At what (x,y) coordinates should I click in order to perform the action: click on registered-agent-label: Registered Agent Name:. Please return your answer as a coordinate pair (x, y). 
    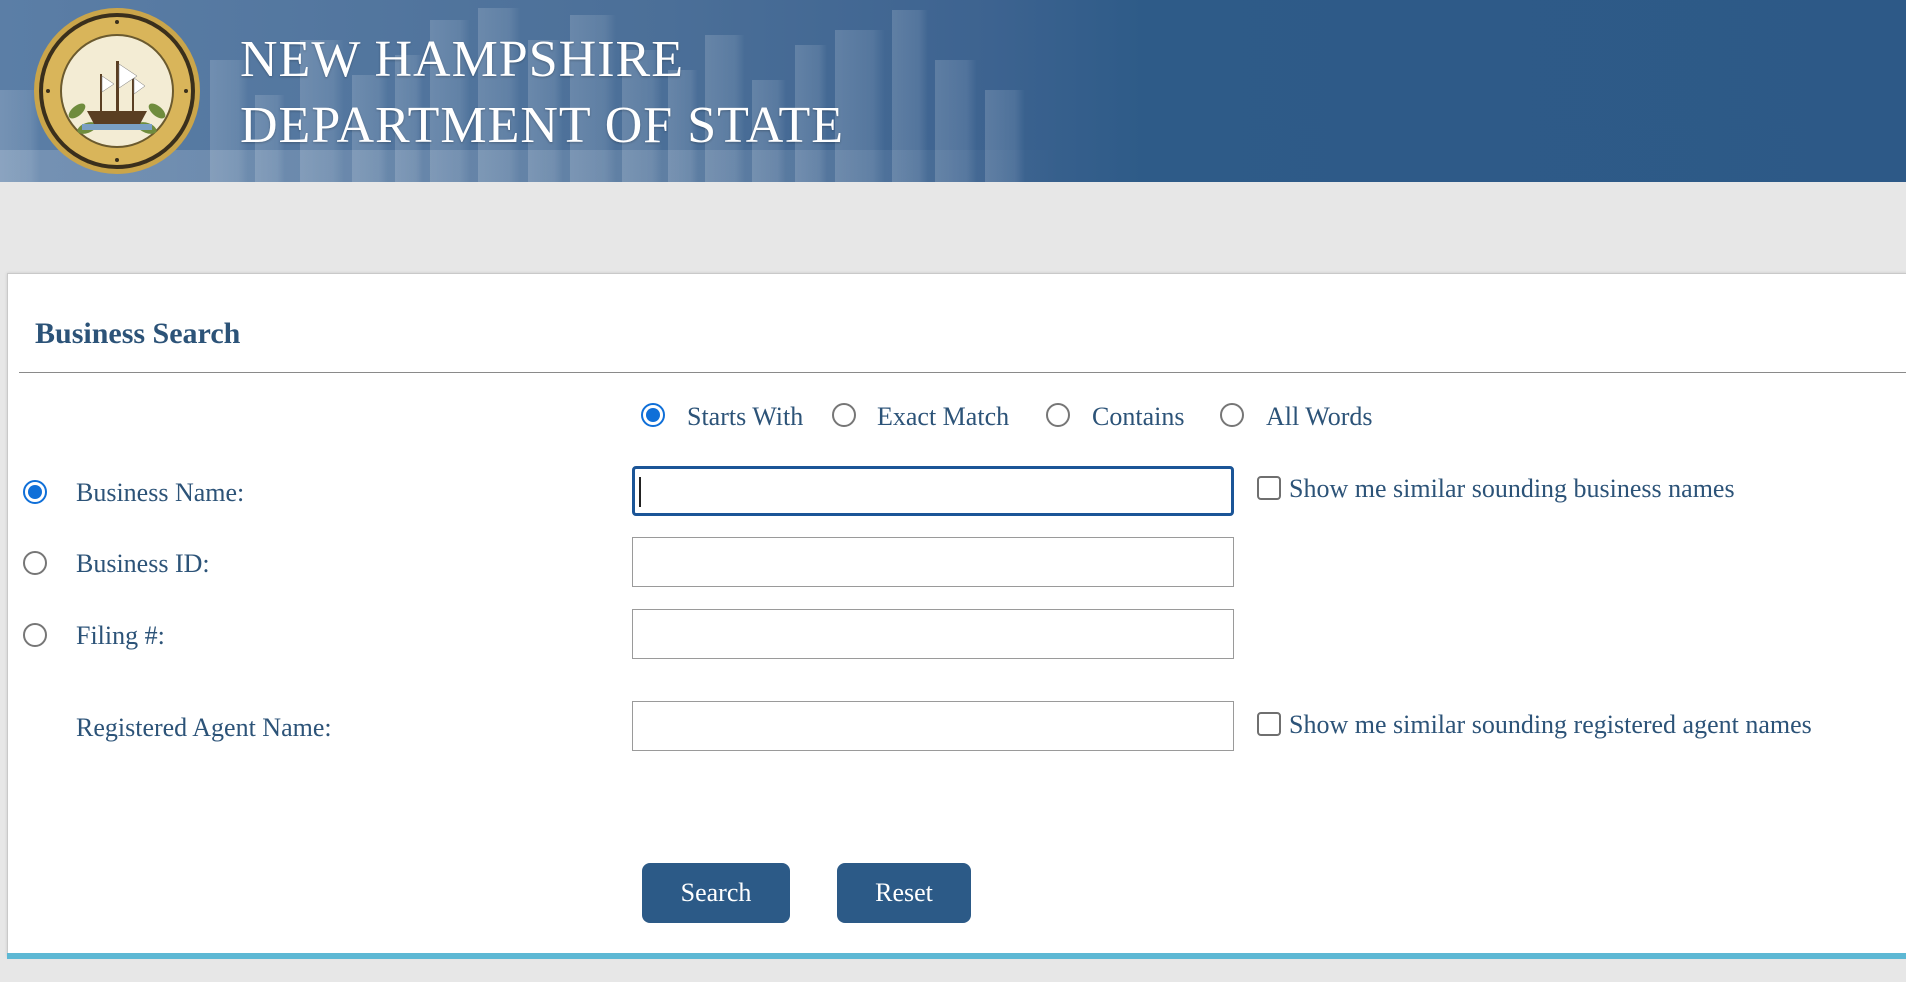
    Looking at the image, I should click on (204, 727).